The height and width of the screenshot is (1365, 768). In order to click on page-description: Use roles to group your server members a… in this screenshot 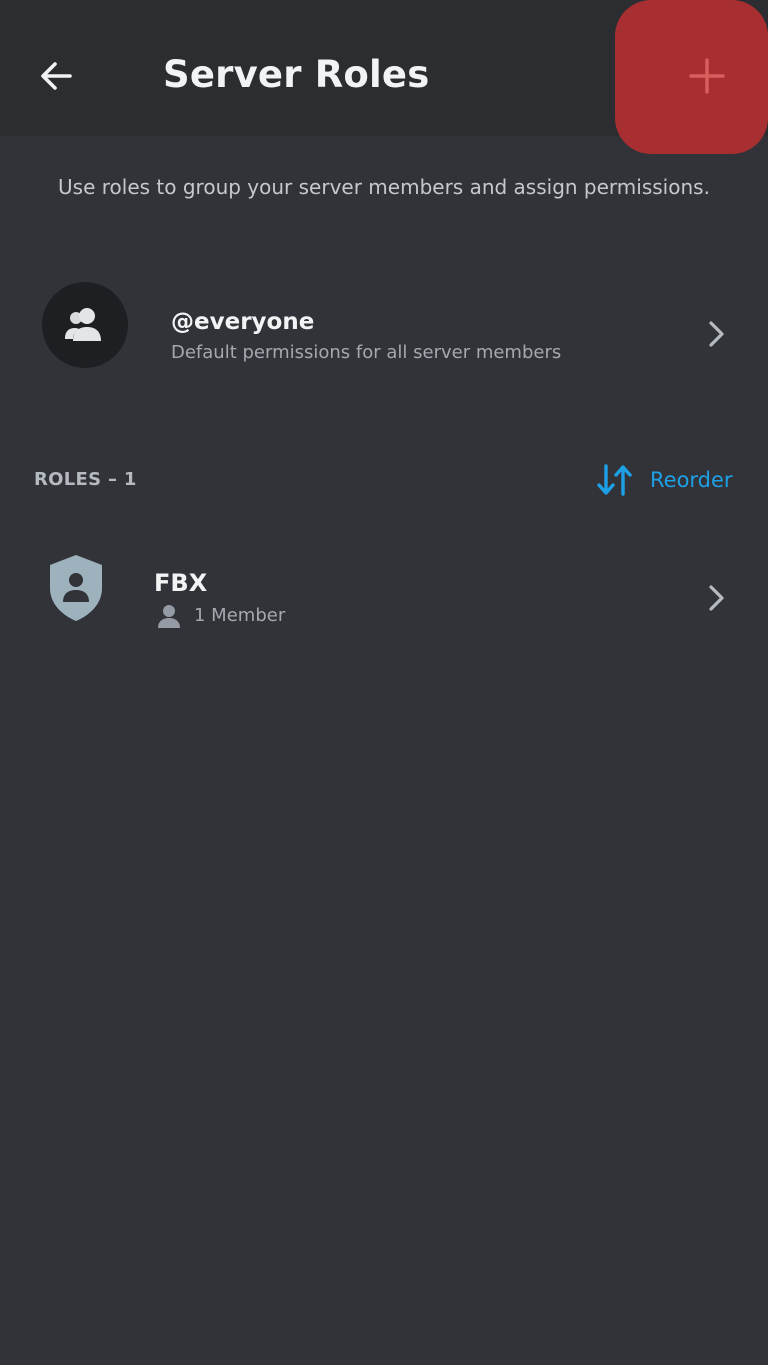, I will do `click(384, 187)`.